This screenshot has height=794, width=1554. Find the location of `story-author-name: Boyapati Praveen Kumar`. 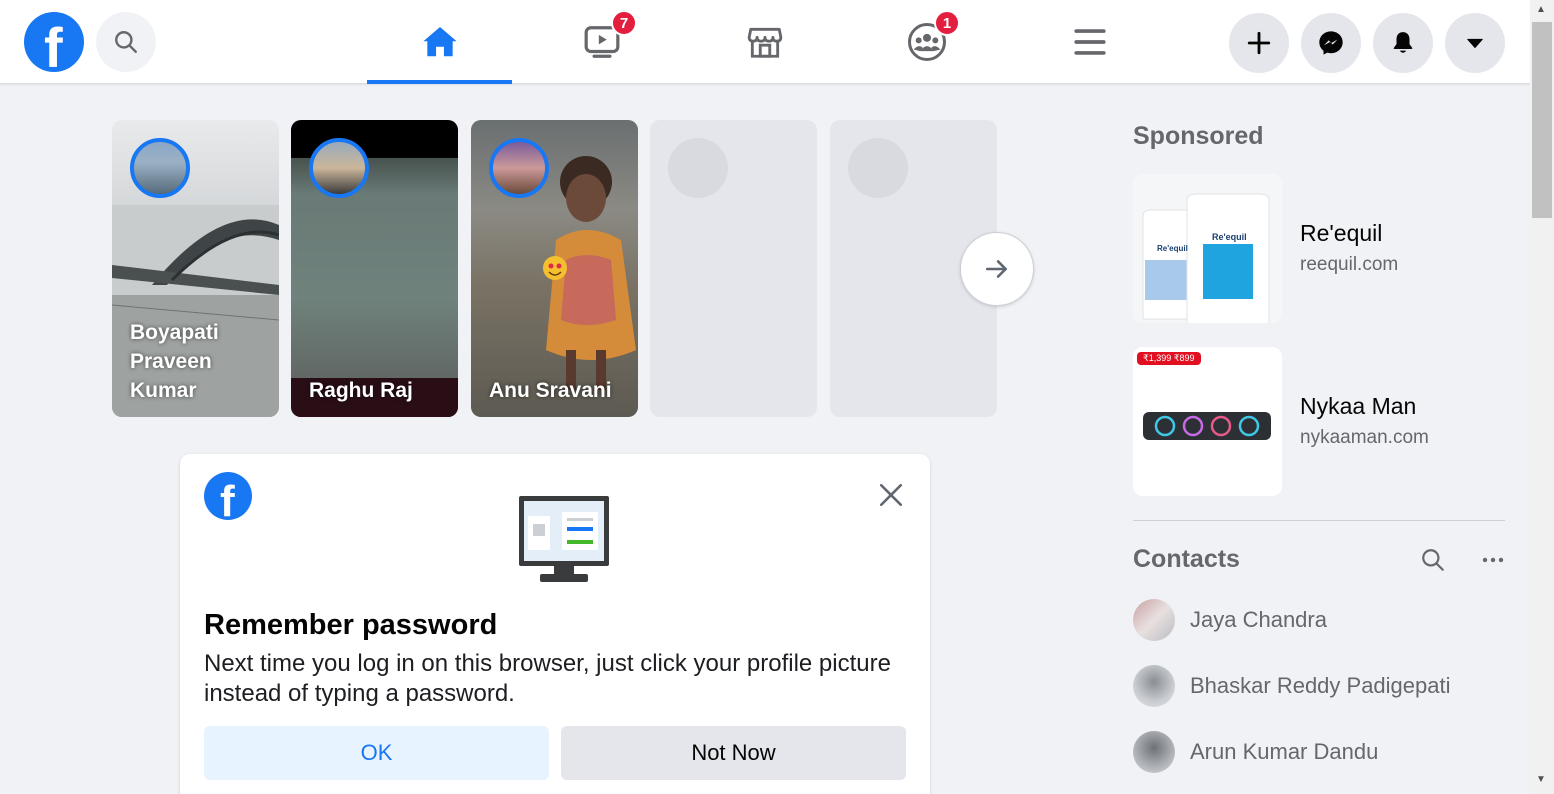

story-author-name: Boyapati Praveen Kumar is located at coordinates (174, 361).